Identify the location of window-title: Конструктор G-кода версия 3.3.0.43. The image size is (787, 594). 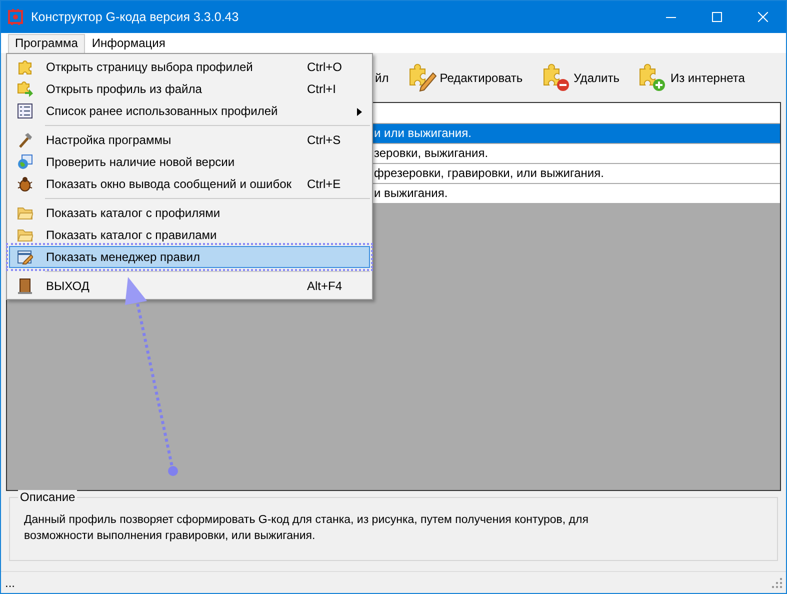
(135, 17).